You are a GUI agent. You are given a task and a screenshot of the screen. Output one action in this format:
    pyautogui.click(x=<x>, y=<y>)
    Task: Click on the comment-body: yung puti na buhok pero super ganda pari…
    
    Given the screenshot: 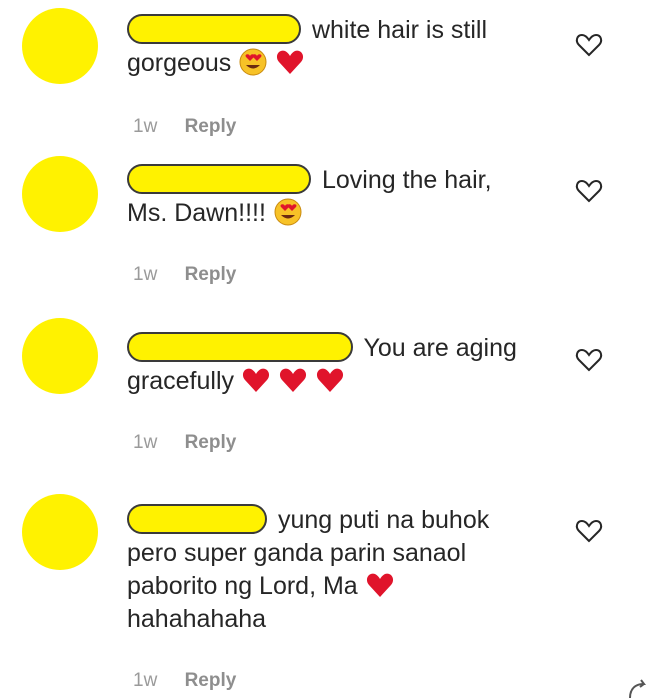 What is the action you would take?
    pyautogui.click(x=339, y=570)
    